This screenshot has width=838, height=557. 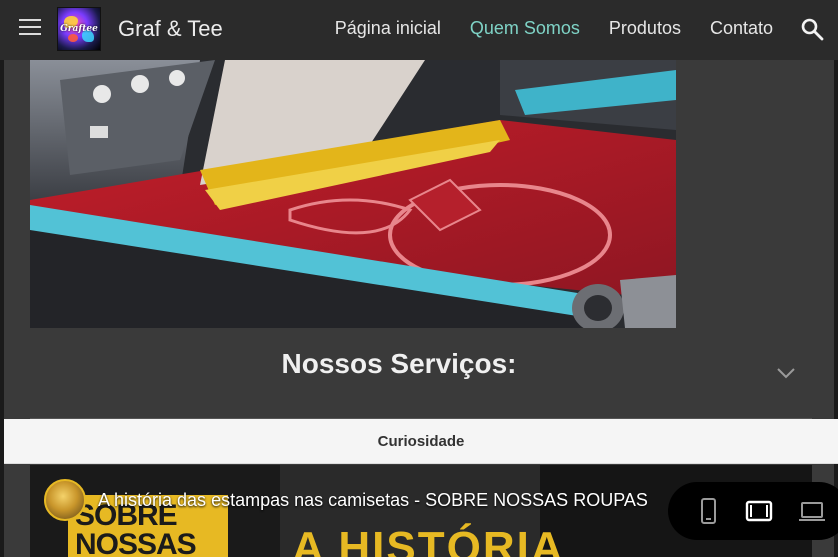 I want to click on tab-curiosidade: Curiosidade, so click(x=421, y=441).